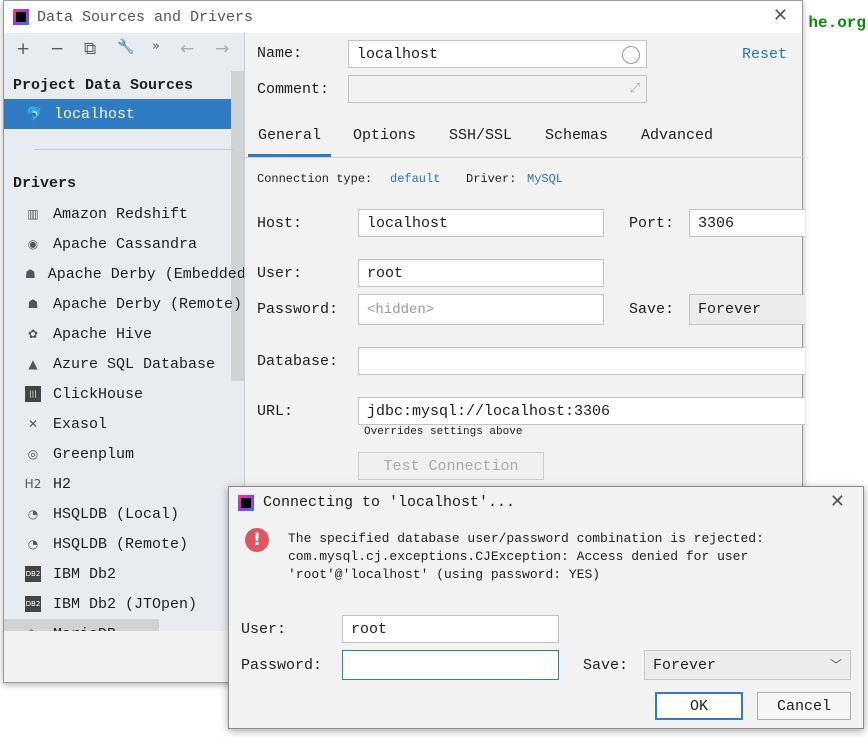 The height and width of the screenshot is (737, 868). Describe the element at coordinates (33, 364) in the screenshot. I see `driver-icon: ▲` at that location.